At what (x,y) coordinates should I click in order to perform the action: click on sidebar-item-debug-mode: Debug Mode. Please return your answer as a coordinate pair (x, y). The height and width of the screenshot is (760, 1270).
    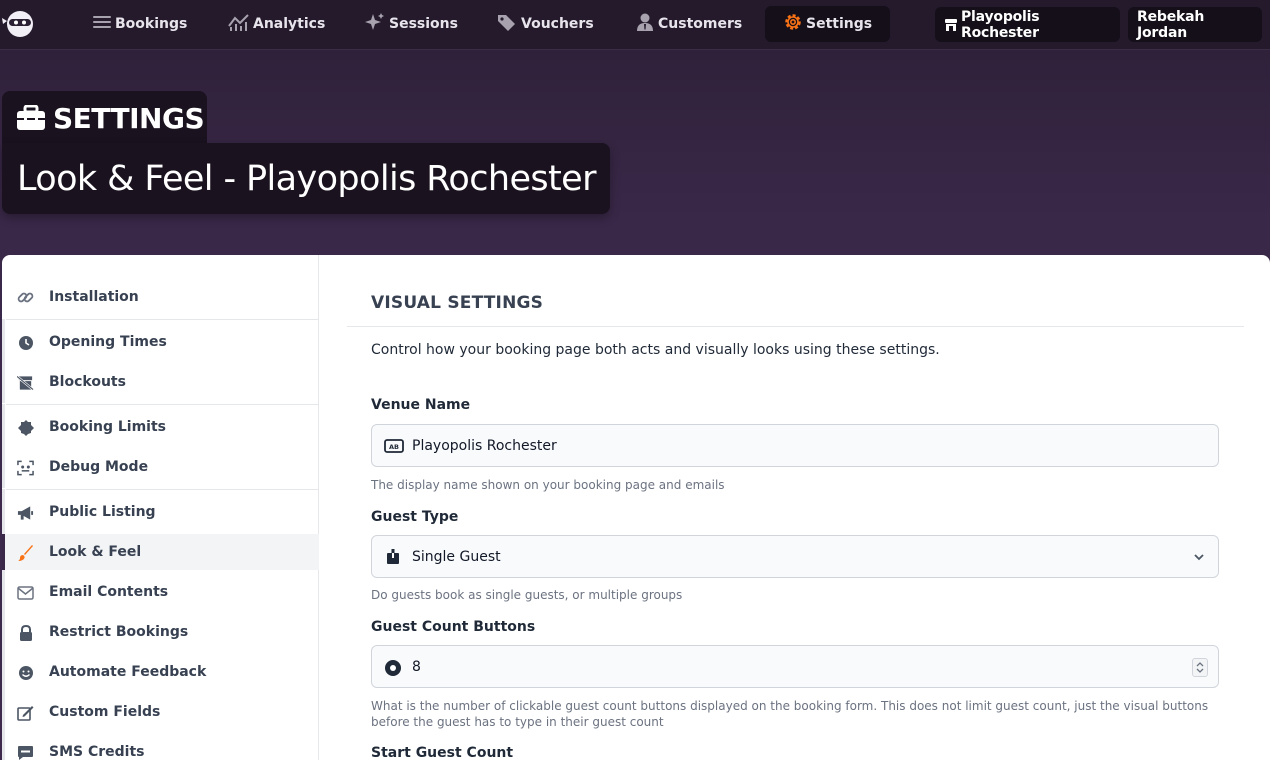
    Looking at the image, I should click on (160, 467).